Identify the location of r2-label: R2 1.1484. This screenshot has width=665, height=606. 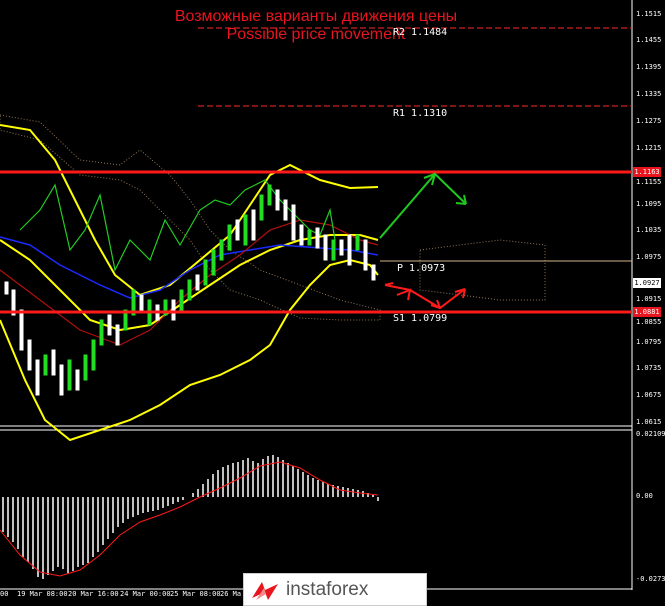
(420, 32).